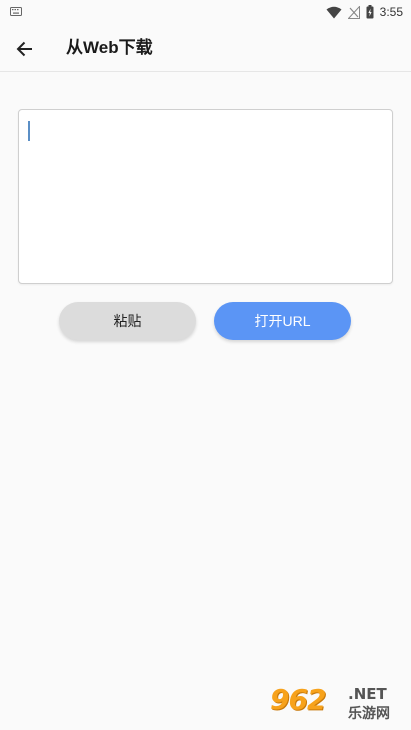  Describe the element at coordinates (353, 12) in the screenshot. I see `no-signal-icon` at that location.